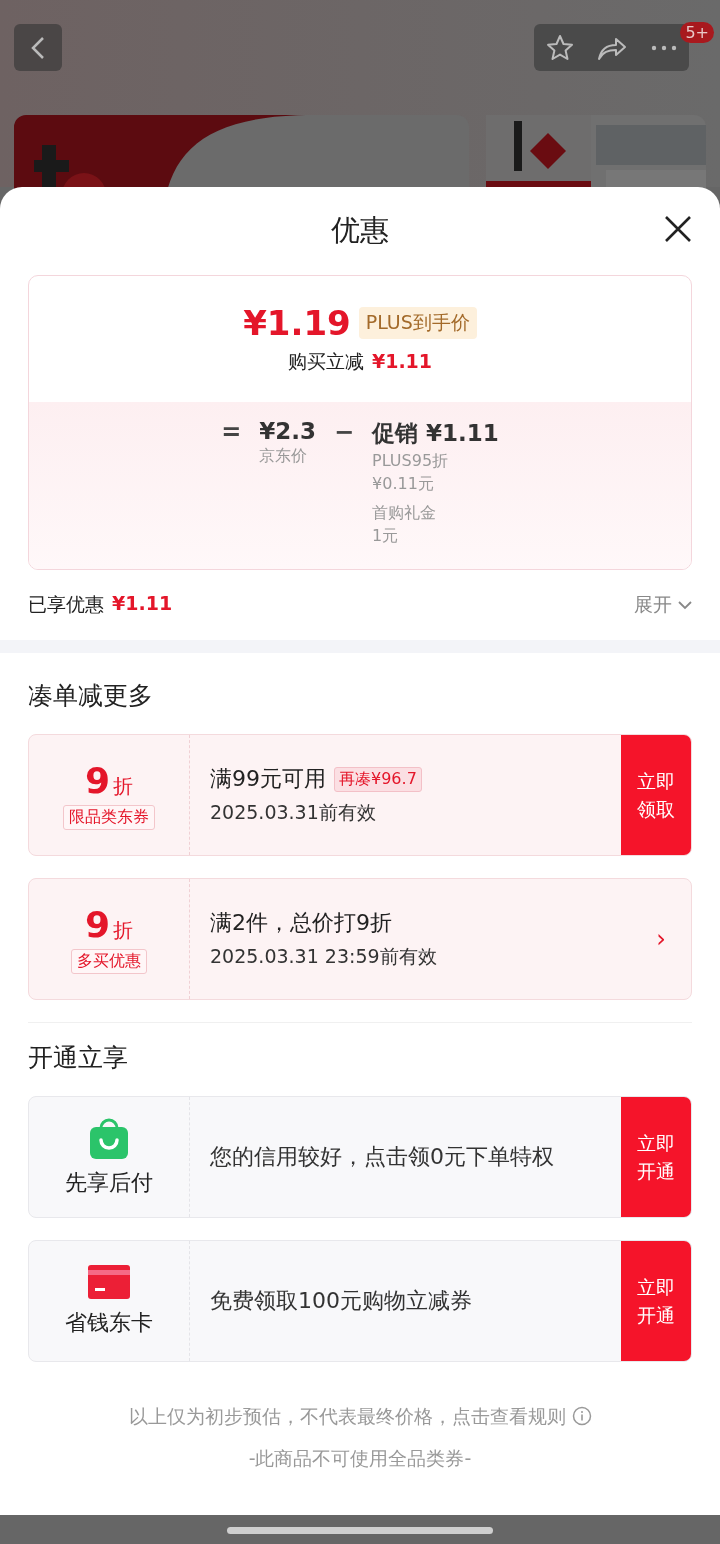  Describe the element at coordinates (268, 779) in the screenshot. I see `coupon-condition: 满99元可用` at that location.